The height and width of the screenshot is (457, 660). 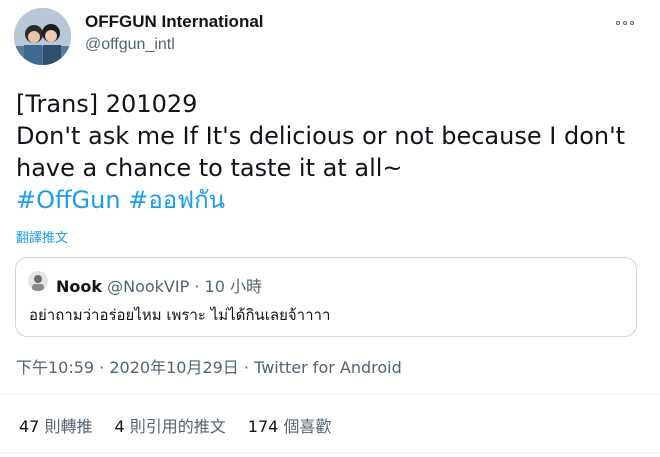 I want to click on quoted-tweet-header: Nook @NookVIP · 10 小時, so click(x=159, y=285).